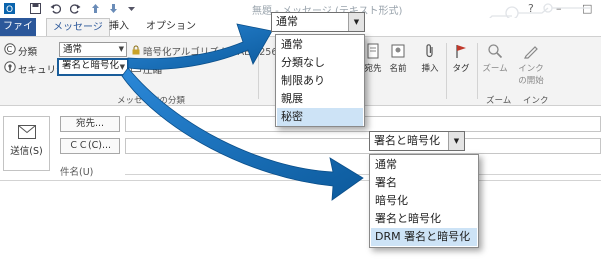  Describe the element at coordinates (407, 140) in the screenshot. I see `security-popup-value: 署名と暗号化` at that location.